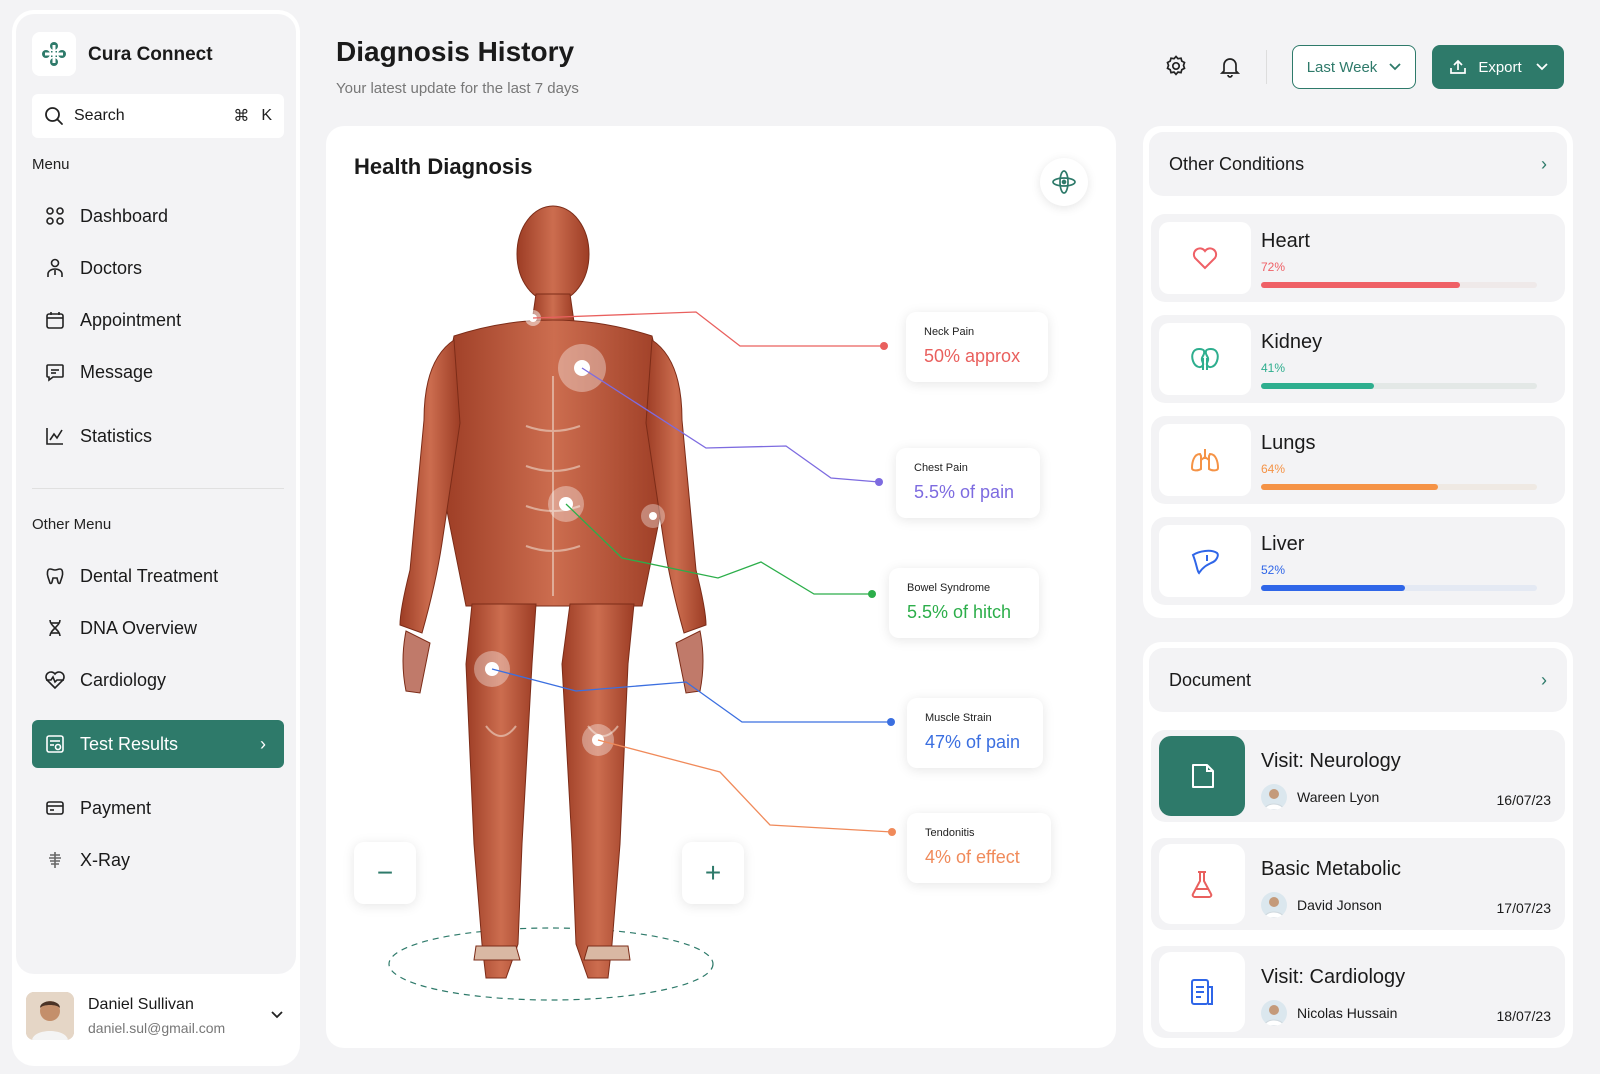 Image resolution: width=1600 pixels, height=1074 pixels. Describe the element at coordinates (241, 116) in the screenshot. I see `shortcut-cmd-icon: ⌘` at that location.